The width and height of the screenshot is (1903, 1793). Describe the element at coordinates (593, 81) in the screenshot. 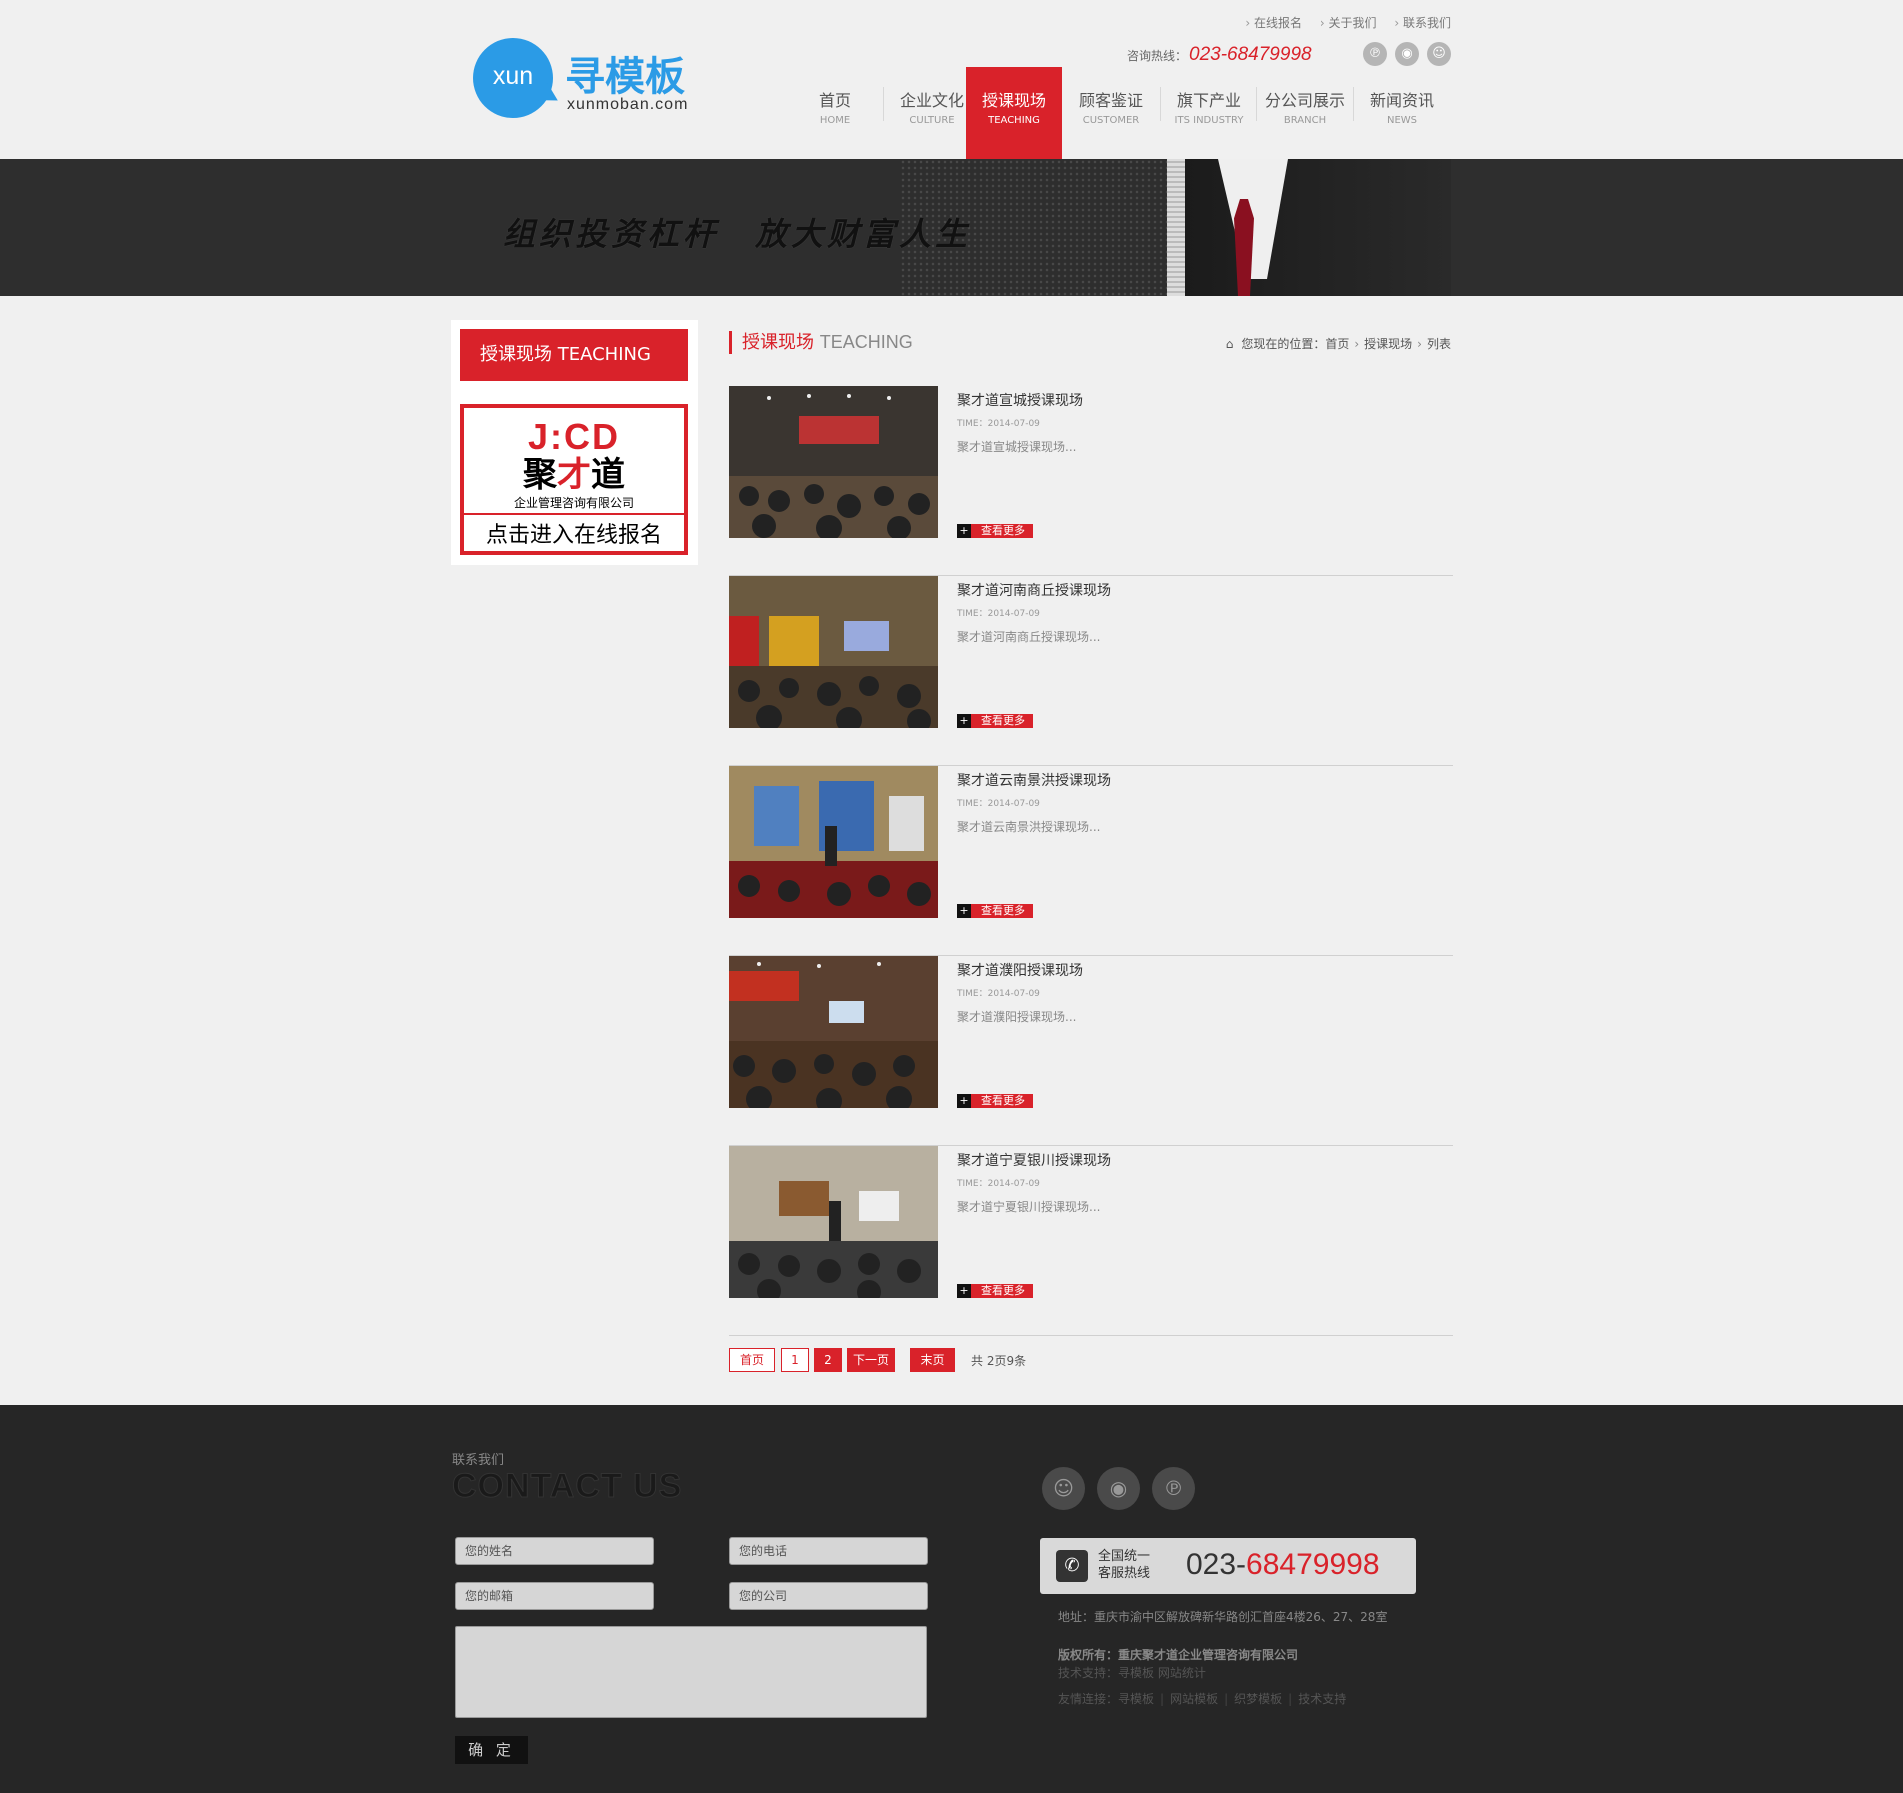

I see `site-logo: xun 寻模板 xunmoban.com` at that location.